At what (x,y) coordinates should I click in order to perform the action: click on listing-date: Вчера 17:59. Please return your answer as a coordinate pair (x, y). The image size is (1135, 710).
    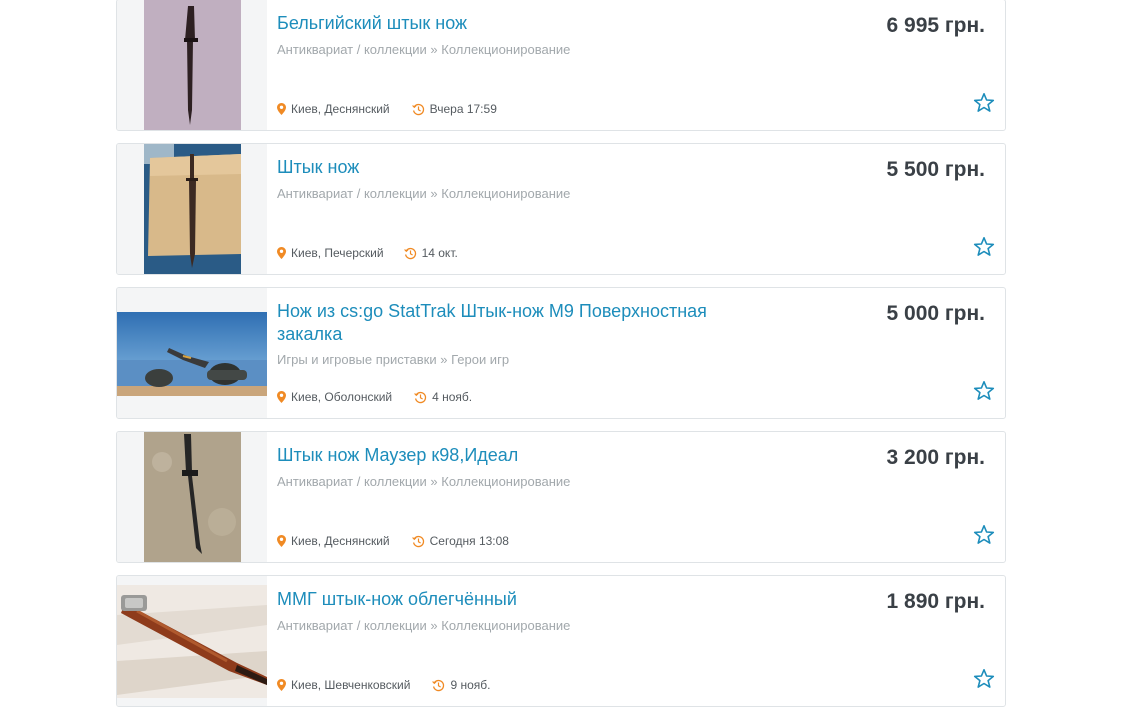
    Looking at the image, I should click on (463, 109).